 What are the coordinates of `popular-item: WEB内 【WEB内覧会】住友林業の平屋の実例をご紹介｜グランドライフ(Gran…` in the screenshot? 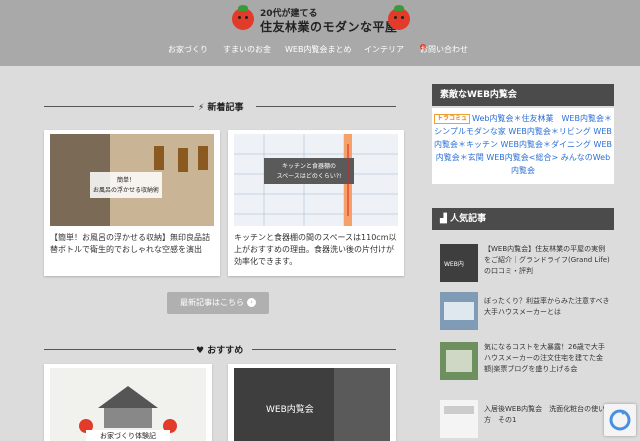 It's located at (523, 268).